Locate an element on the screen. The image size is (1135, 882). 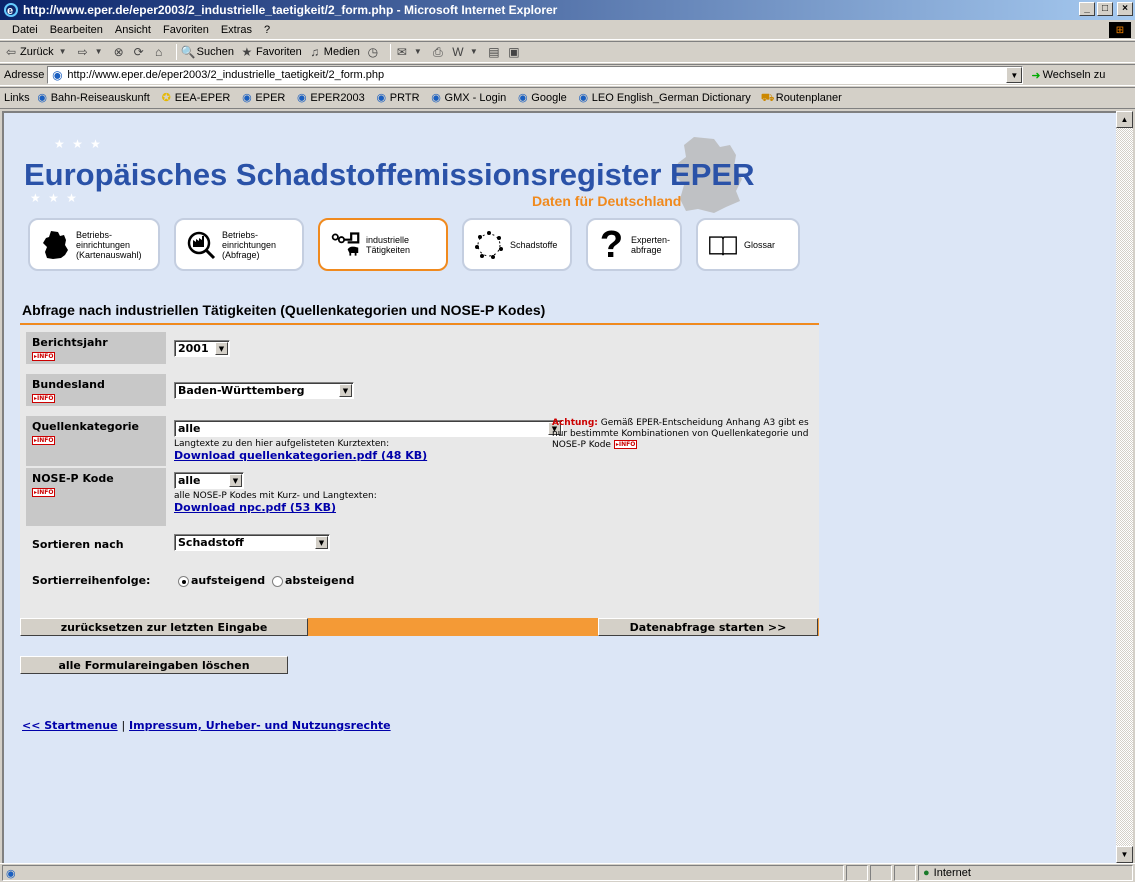
refresh-button: ⟳ is located at coordinates (139, 52).